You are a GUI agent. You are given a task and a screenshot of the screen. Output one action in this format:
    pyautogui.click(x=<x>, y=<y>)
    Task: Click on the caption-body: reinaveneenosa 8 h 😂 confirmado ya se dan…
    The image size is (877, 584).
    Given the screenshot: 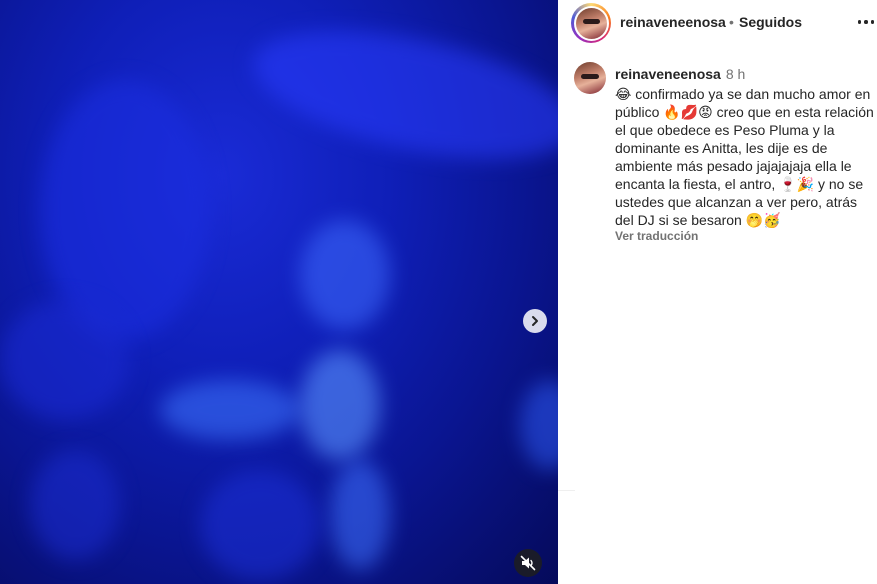 What is the action you would take?
    pyautogui.click(x=745, y=154)
    